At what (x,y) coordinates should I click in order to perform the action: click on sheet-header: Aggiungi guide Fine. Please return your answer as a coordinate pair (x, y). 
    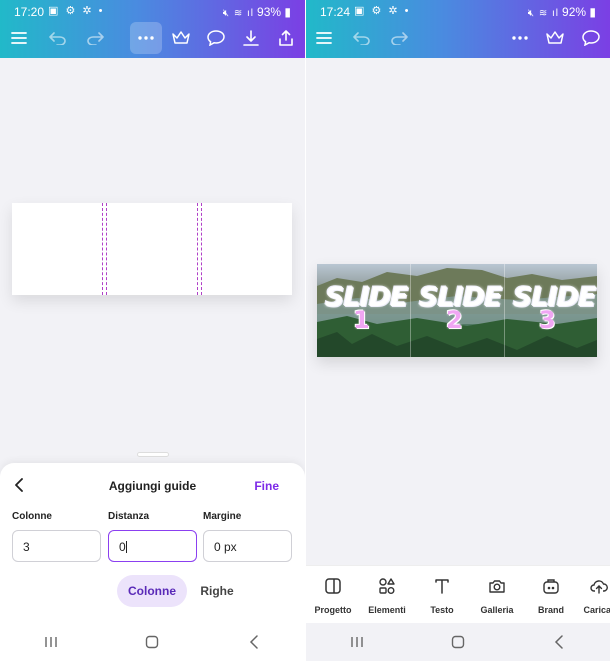
    Looking at the image, I should click on (152, 487).